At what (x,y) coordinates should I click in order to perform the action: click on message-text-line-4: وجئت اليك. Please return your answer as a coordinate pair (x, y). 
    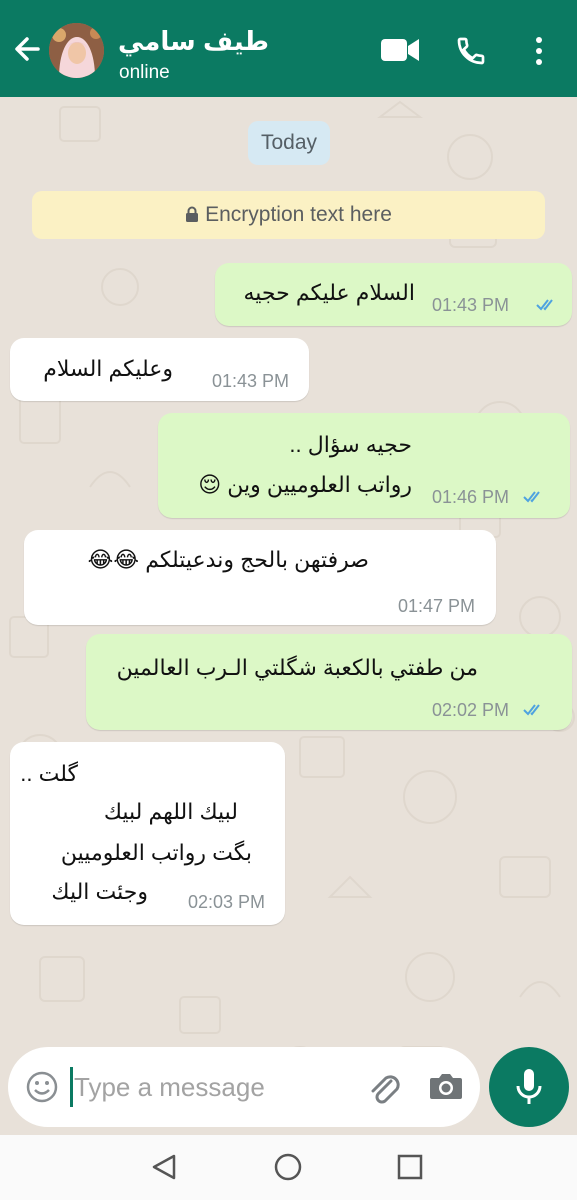
    Looking at the image, I should click on (99, 891).